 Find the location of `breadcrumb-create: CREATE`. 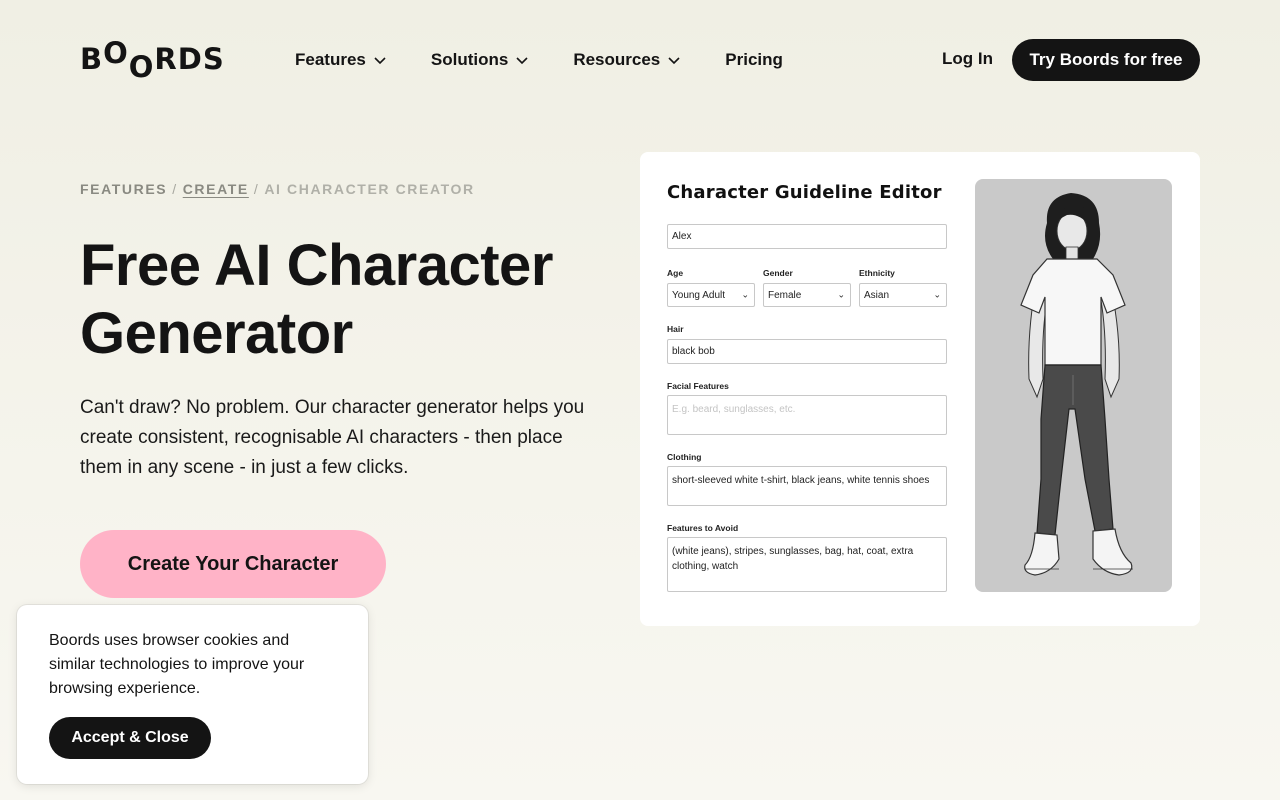

breadcrumb-create: CREATE is located at coordinates (216, 189).